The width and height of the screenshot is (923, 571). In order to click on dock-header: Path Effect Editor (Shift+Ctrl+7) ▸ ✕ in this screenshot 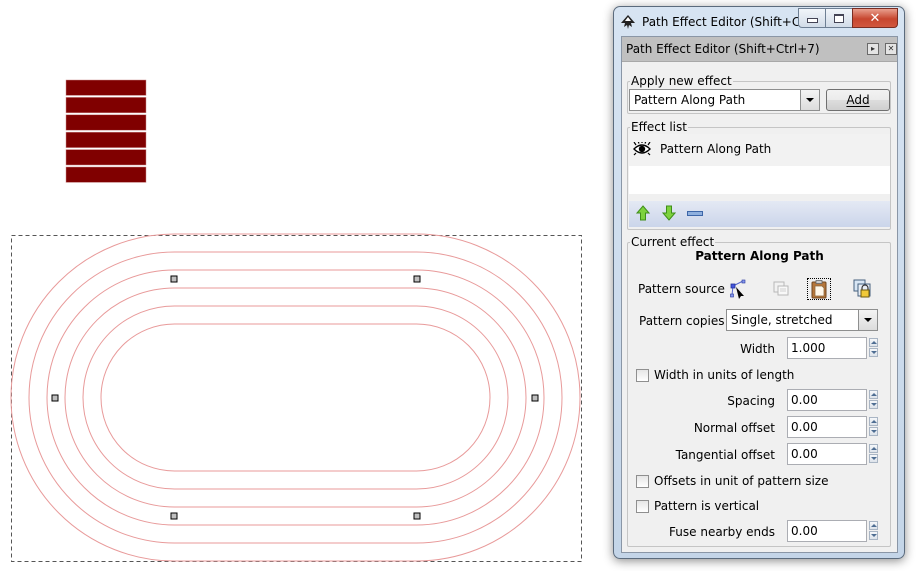, I will do `click(759, 49)`.